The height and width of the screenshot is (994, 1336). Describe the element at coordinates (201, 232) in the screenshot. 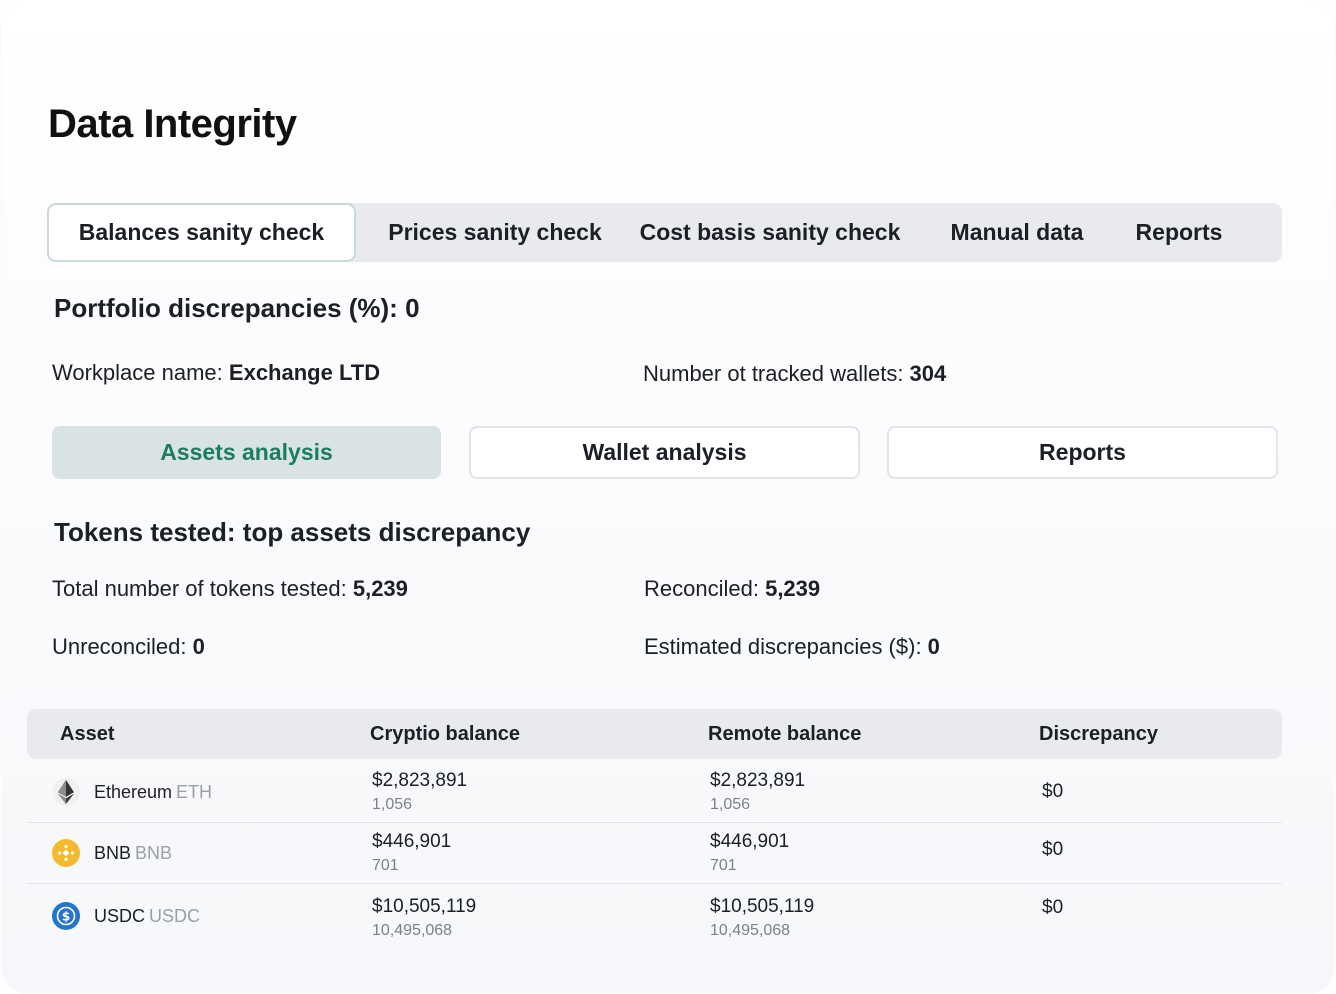

I see `tab-balances-sanity-check: Balances sanity check` at that location.